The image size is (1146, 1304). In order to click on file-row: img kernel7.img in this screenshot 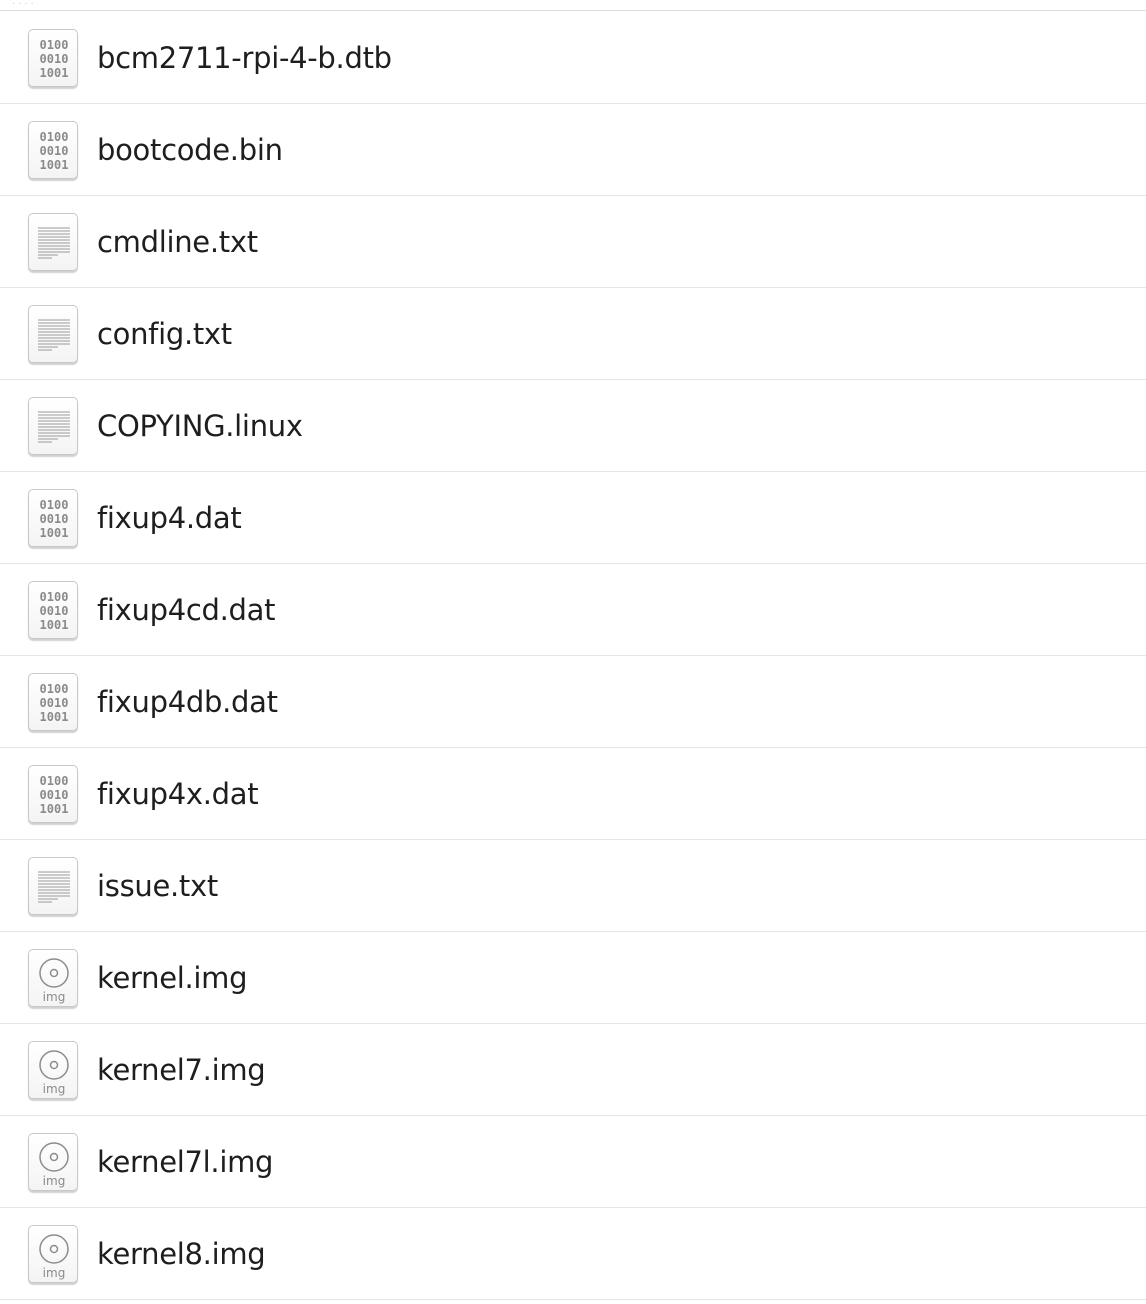, I will do `click(573, 1070)`.